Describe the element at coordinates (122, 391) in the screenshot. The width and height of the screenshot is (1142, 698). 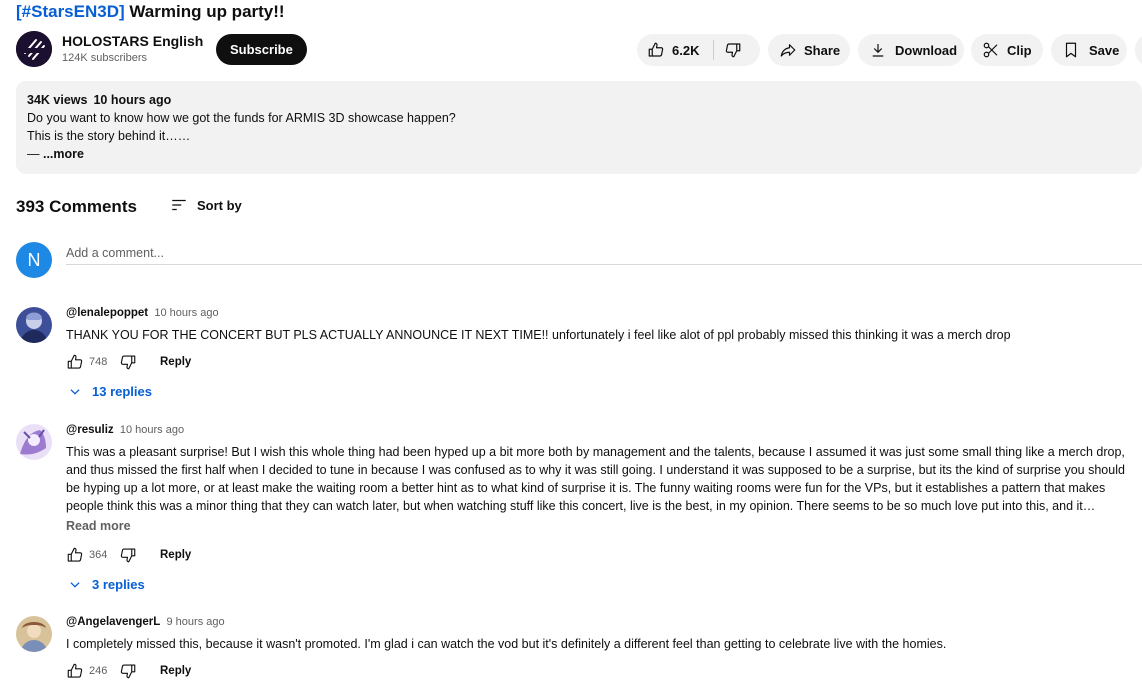
I see `replies-label: 13 replies` at that location.